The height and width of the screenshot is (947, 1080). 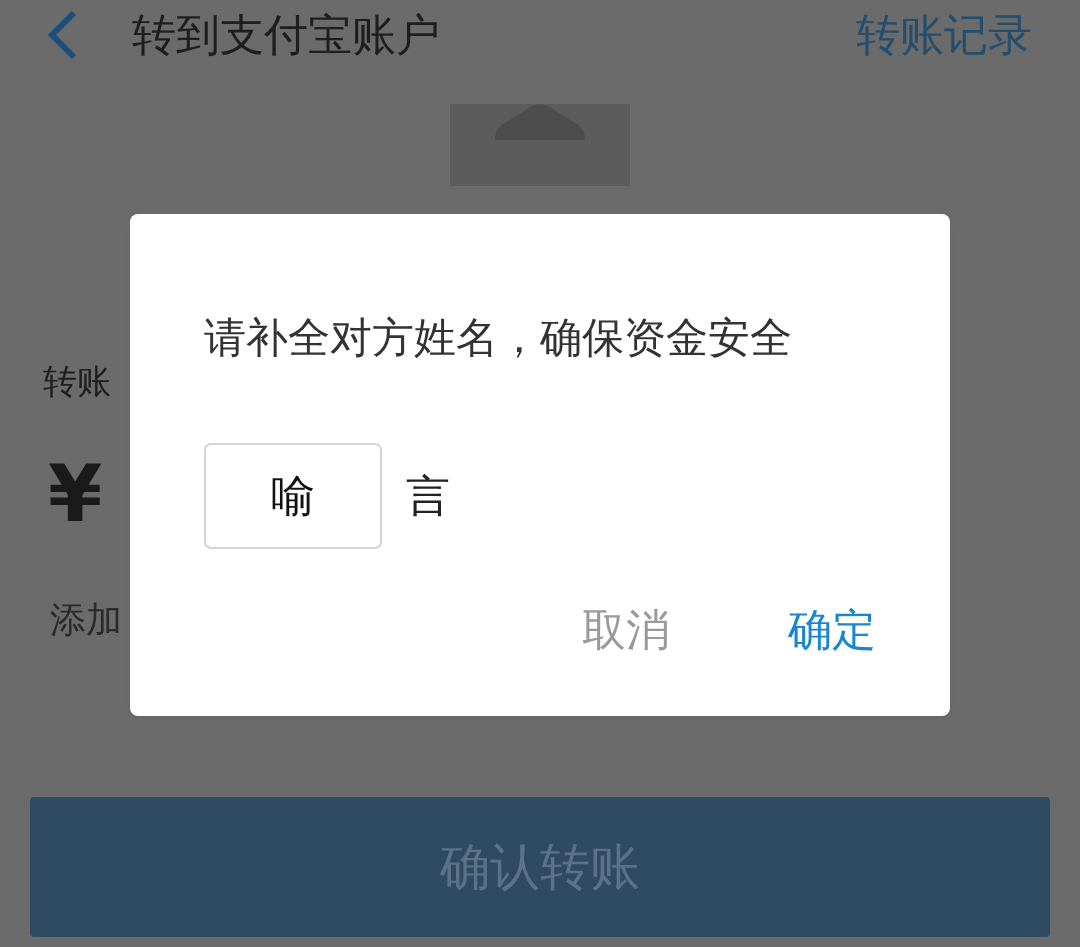 I want to click on name-suffix: 言, so click(x=428, y=496).